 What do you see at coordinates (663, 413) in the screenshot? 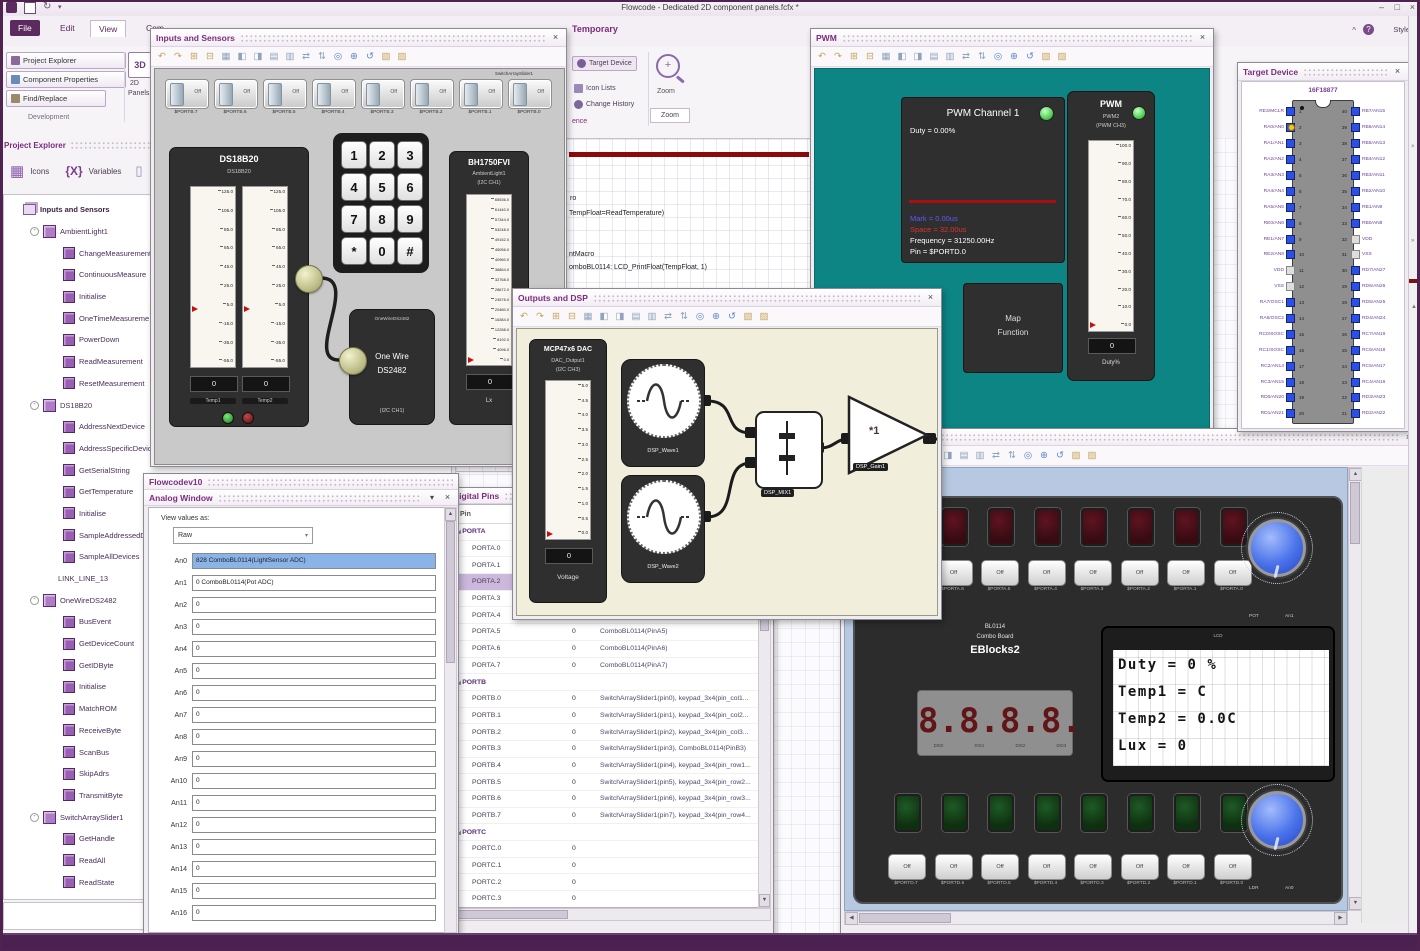
I see `dsp-wave1-component: DSP_Wave1` at bounding box center [663, 413].